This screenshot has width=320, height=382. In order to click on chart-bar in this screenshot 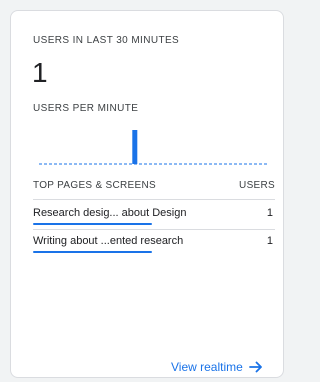, I will do `click(135, 147)`.